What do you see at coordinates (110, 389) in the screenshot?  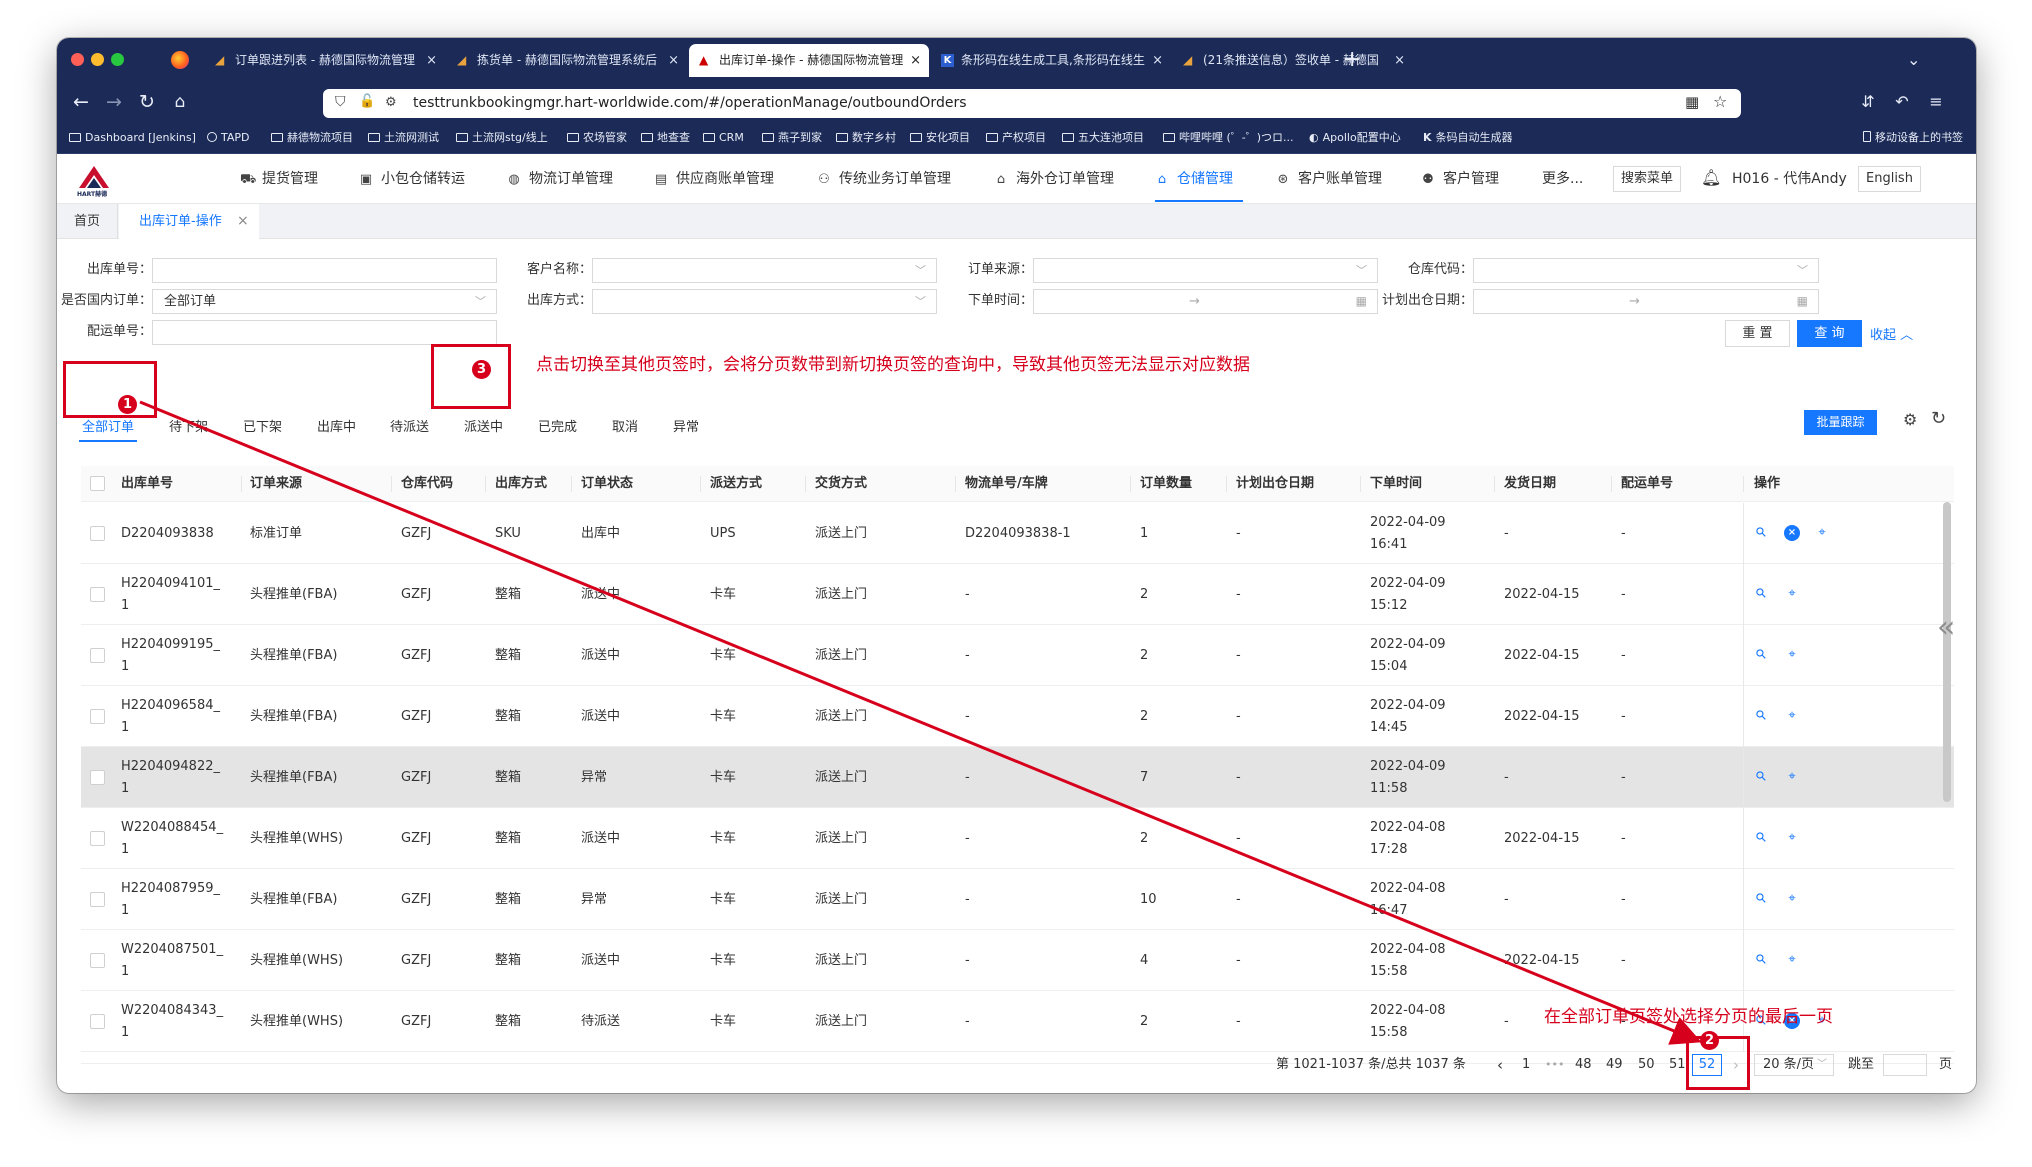 I see `annotation-box-all-orders` at bounding box center [110, 389].